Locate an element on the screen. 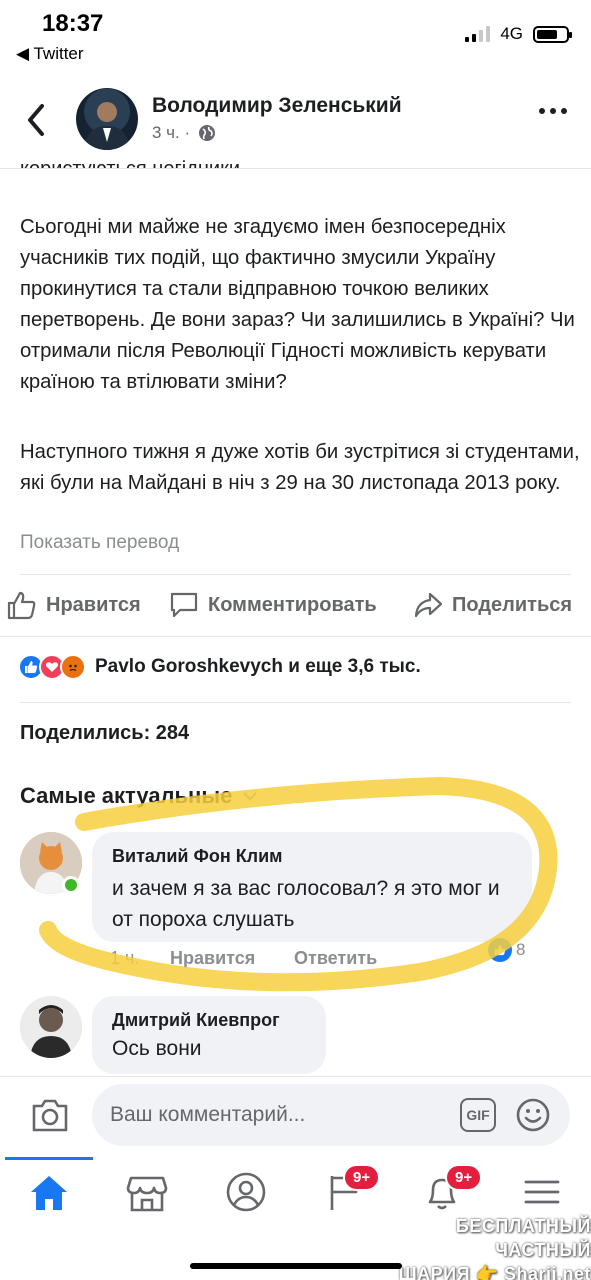 The width and height of the screenshot is (591, 1280). person-silhouette-icon is located at coordinates (107, 126).